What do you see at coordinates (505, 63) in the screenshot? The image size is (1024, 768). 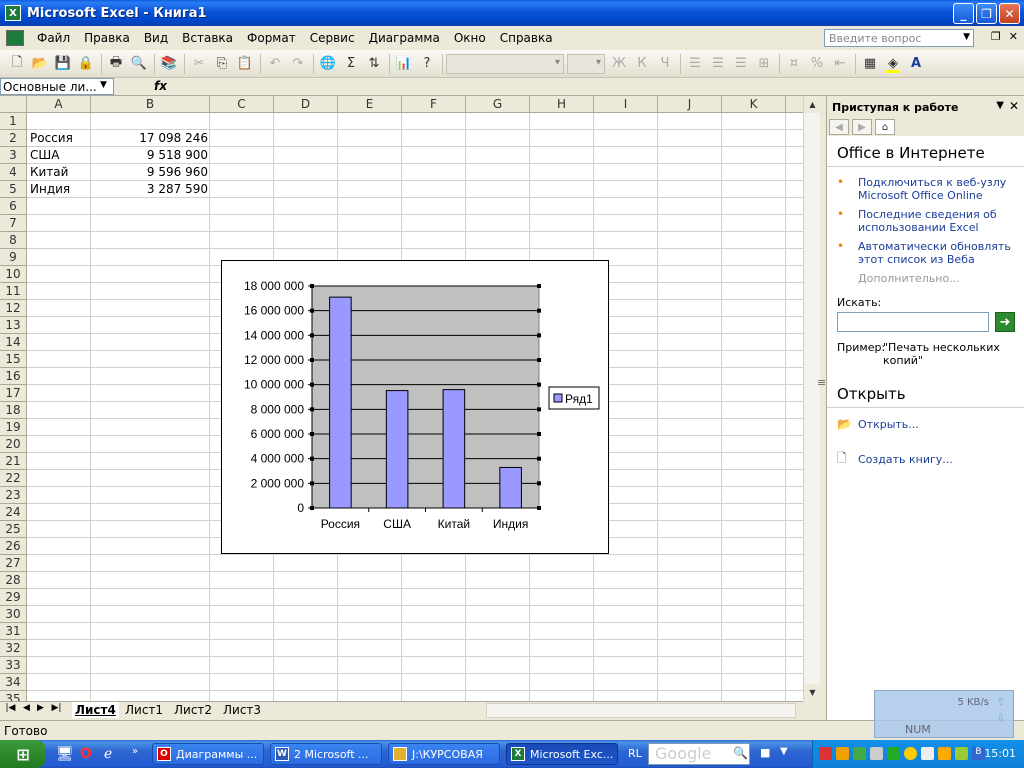 I see `font-name-select` at bounding box center [505, 63].